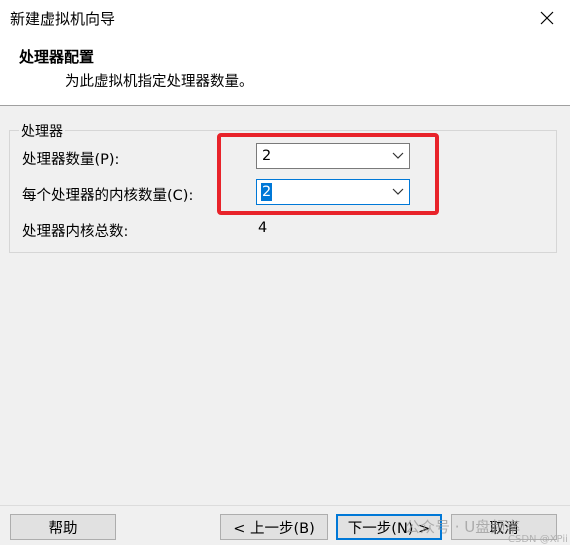 The height and width of the screenshot is (551, 570). What do you see at coordinates (108, 196) in the screenshot?
I see `cores-per-processor-label: 每个处理器的内核数量(C):` at bounding box center [108, 196].